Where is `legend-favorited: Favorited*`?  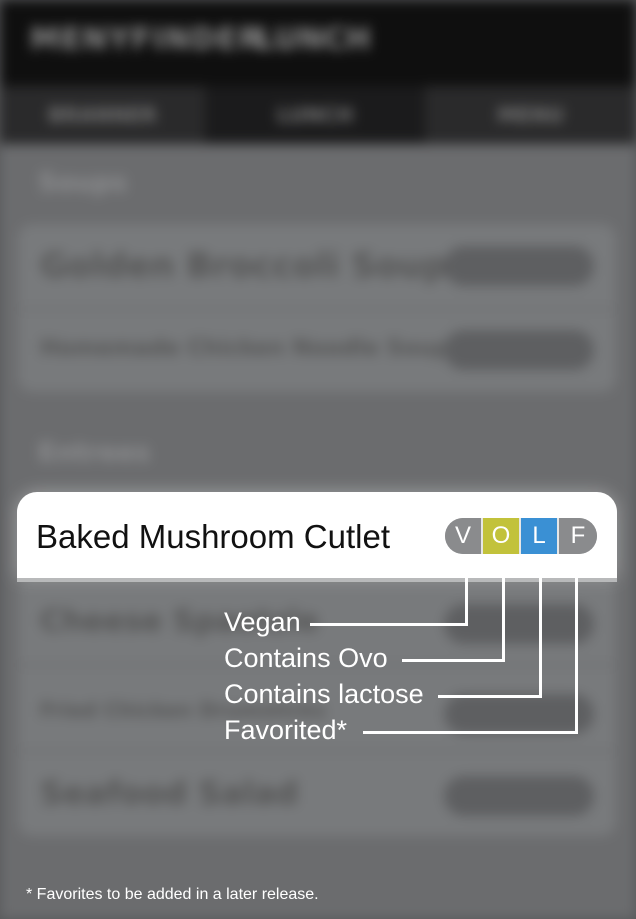
legend-favorited: Favorited* is located at coordinates (286, 730).